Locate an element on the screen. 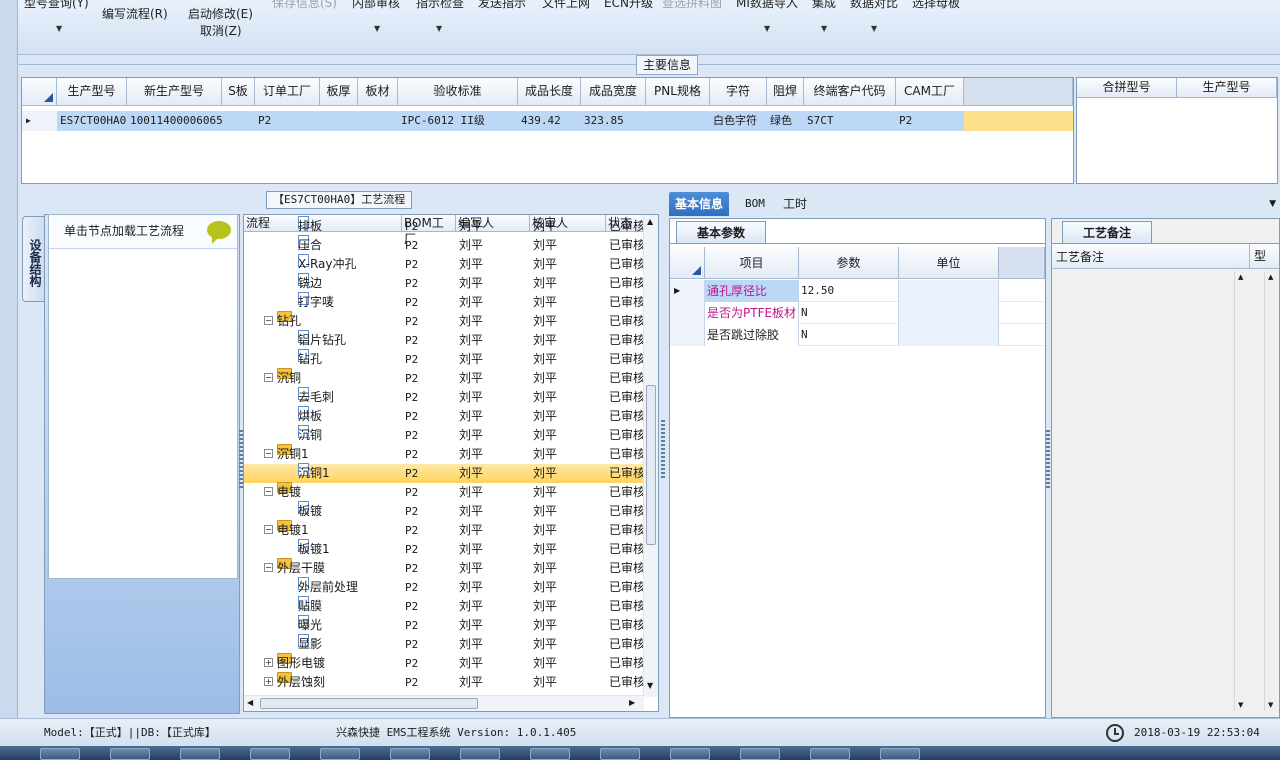 This screenshot has height=760, width=1280. tree-node: 压合 is located at coordinates (310, 245).